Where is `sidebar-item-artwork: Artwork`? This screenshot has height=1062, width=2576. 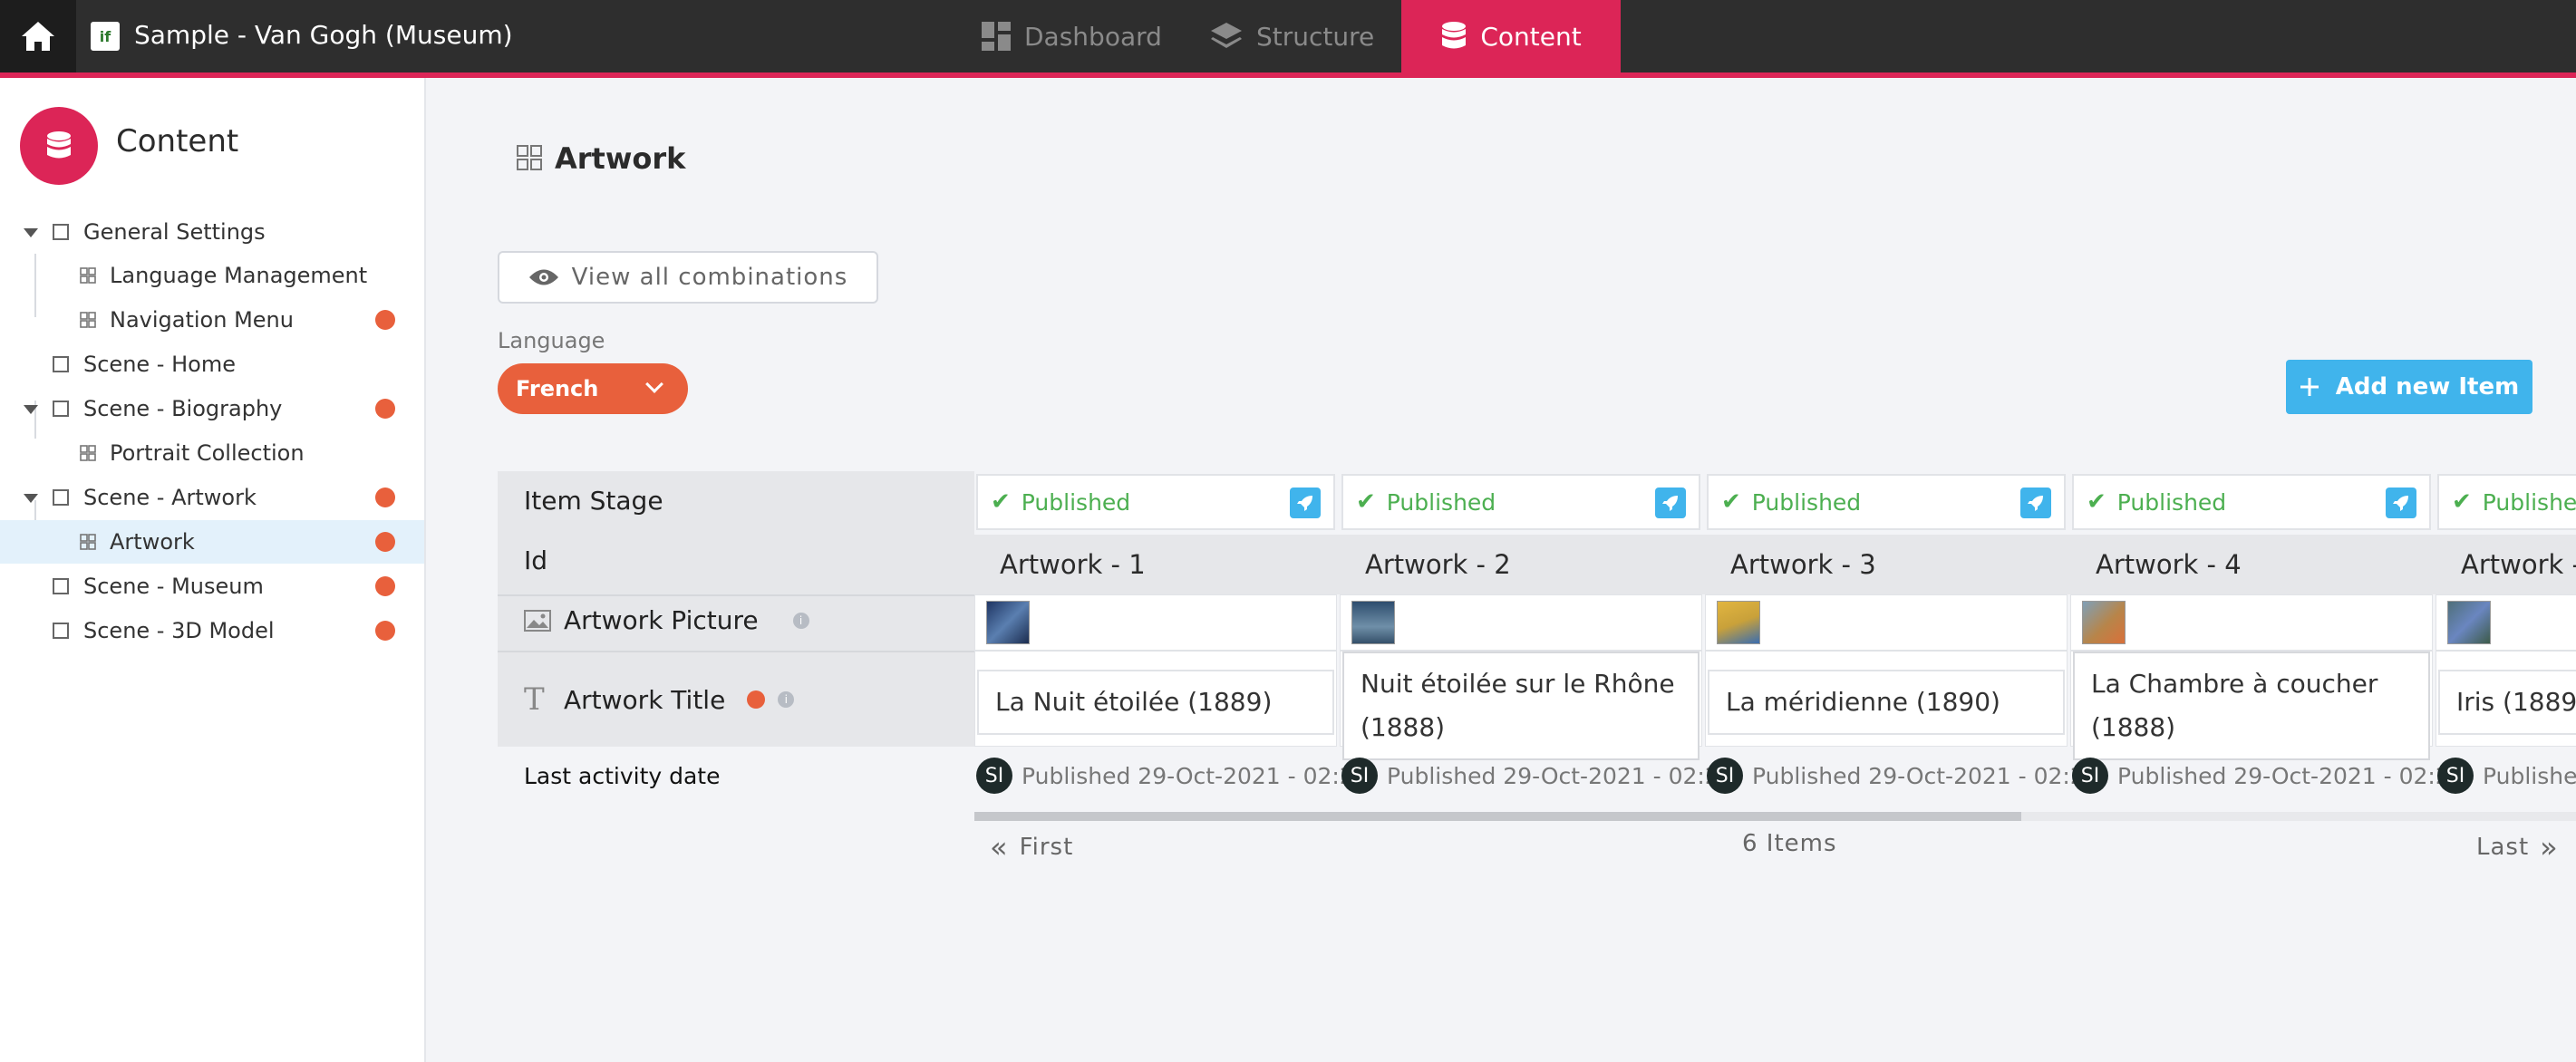
sidebar-item-artwork: Artwork is located at coordinates (212, 542).